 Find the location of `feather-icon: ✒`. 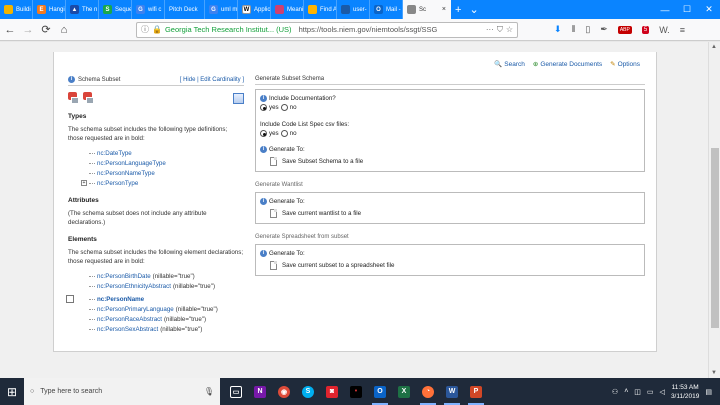

feather-icon: ✒ is located at coordinates (604, 29).